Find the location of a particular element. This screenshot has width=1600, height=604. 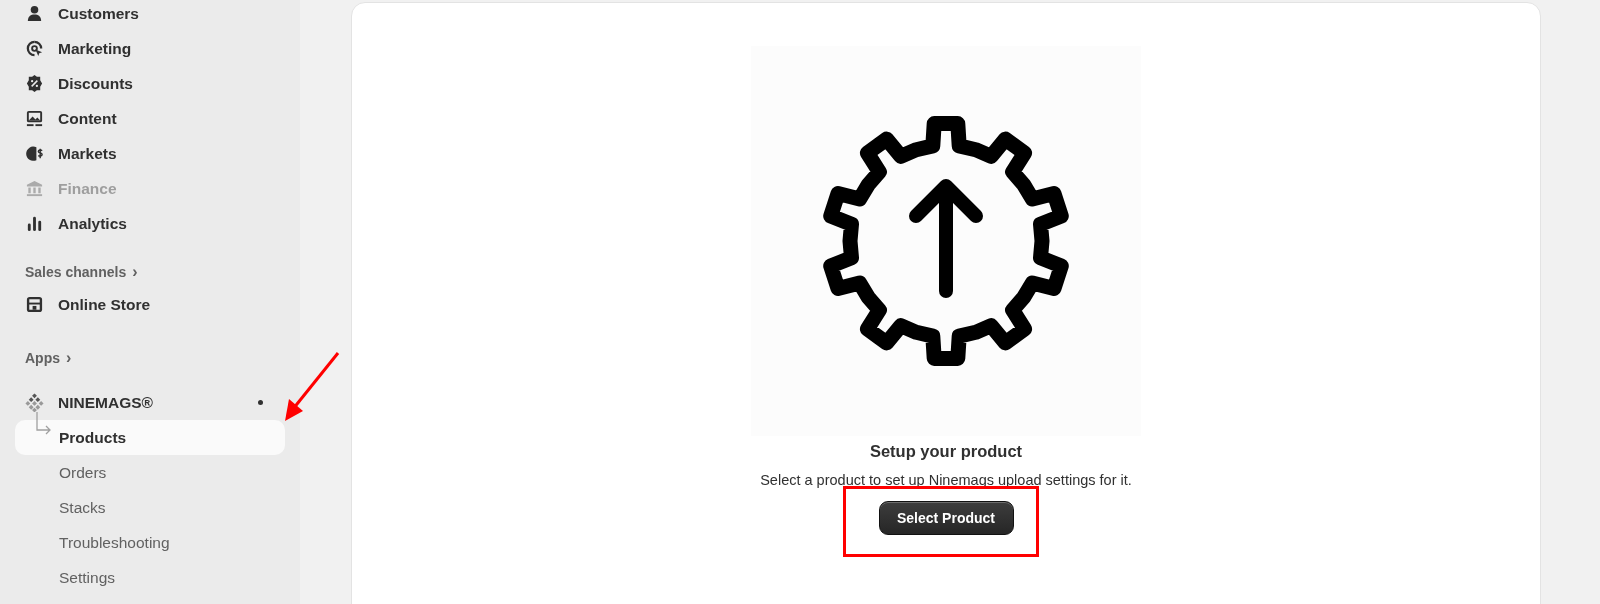

app-subitem: Orders is located at coordinates (150, 472).